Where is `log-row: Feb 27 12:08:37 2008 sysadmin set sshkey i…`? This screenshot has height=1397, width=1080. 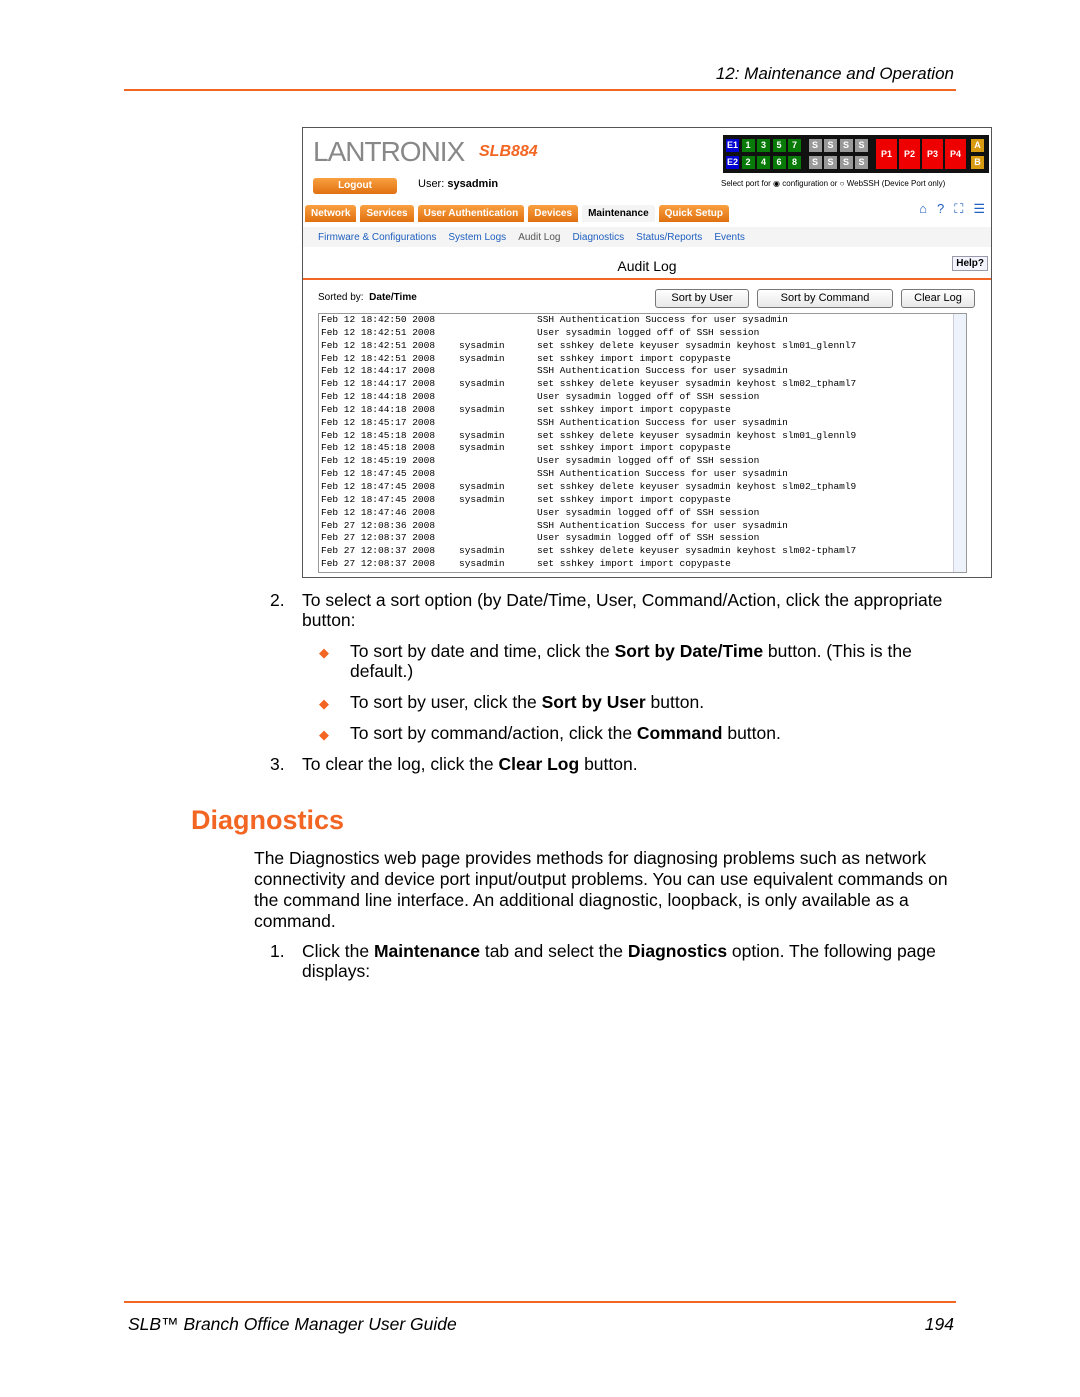 log-row: Feb 27 12:08:37 2008 sysadmin set sshkey i… is located at coordinates (642, 564).